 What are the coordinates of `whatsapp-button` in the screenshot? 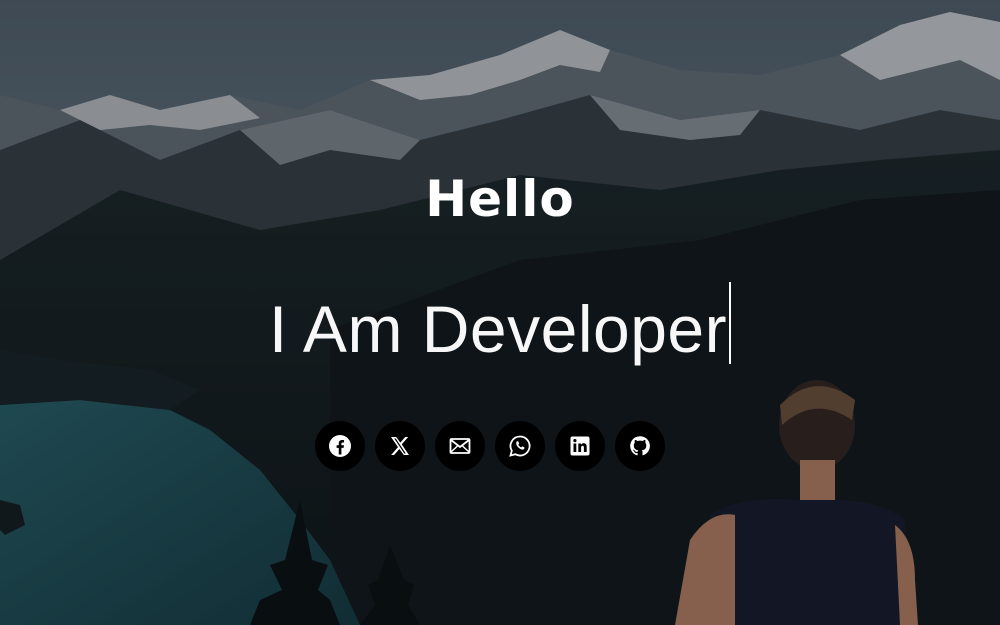 It's located at (520, 446).